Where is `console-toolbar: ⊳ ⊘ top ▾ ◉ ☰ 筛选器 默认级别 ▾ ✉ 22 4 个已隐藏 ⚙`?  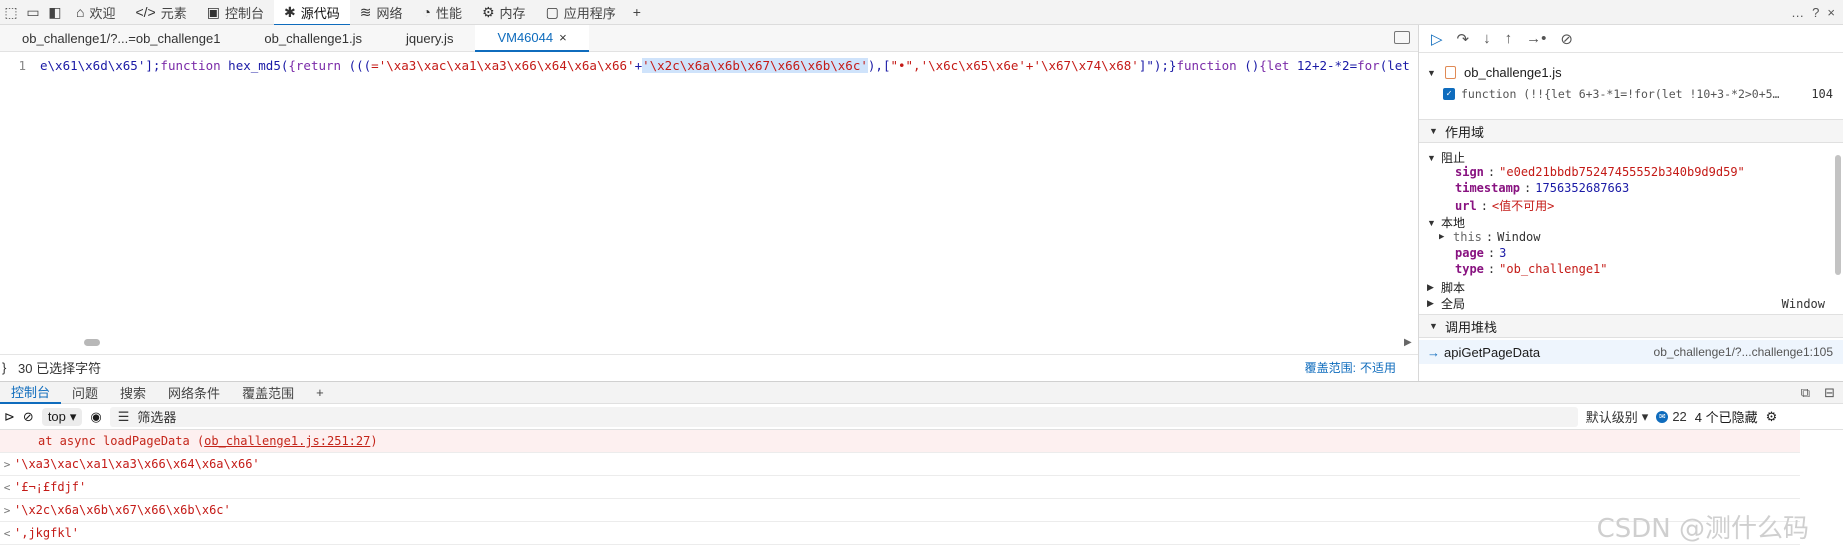 console-toolbar: ⊳ ⊘ top ▾ ◉ ☰ 筛选器 默认级别 ▾ ✉ 22 4 个已隐藏 ⚙ is located at coordinates (921, 417).